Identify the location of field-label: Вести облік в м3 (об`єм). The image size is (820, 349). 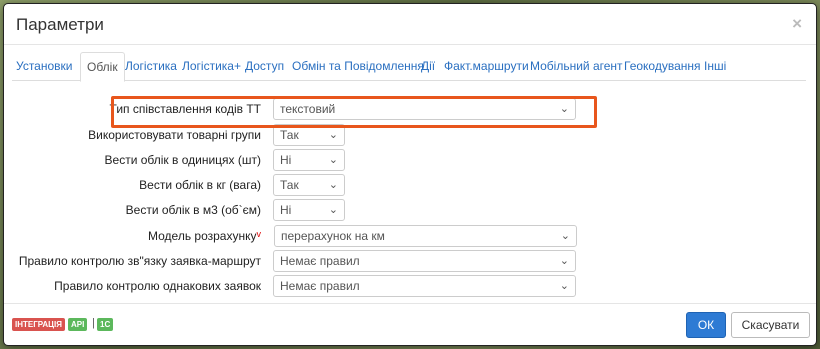
(193, 210).